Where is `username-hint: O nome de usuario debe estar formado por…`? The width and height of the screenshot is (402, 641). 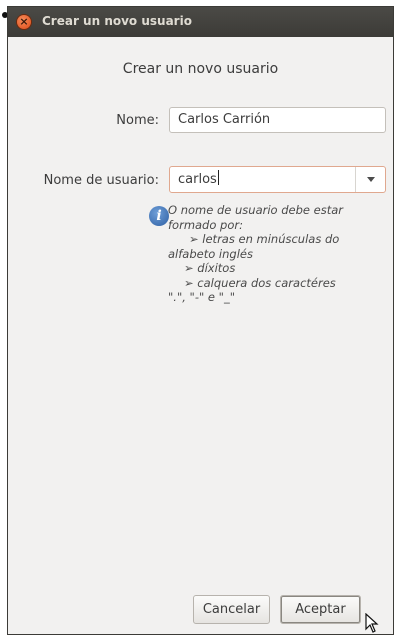
username-hint: O nome de usuario debe estar formado por… is located at coordinates (280, 254).